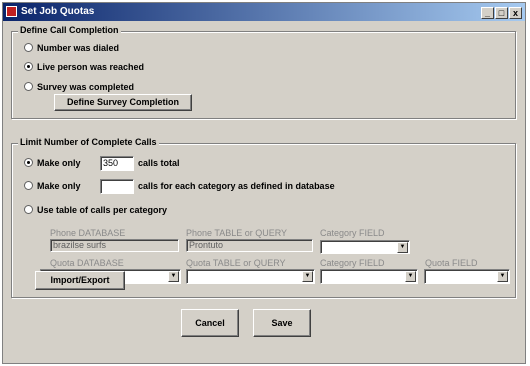 This screenshot has height=366, width=530. I want to click on quota-field-select: ▼, so click(467, 276).